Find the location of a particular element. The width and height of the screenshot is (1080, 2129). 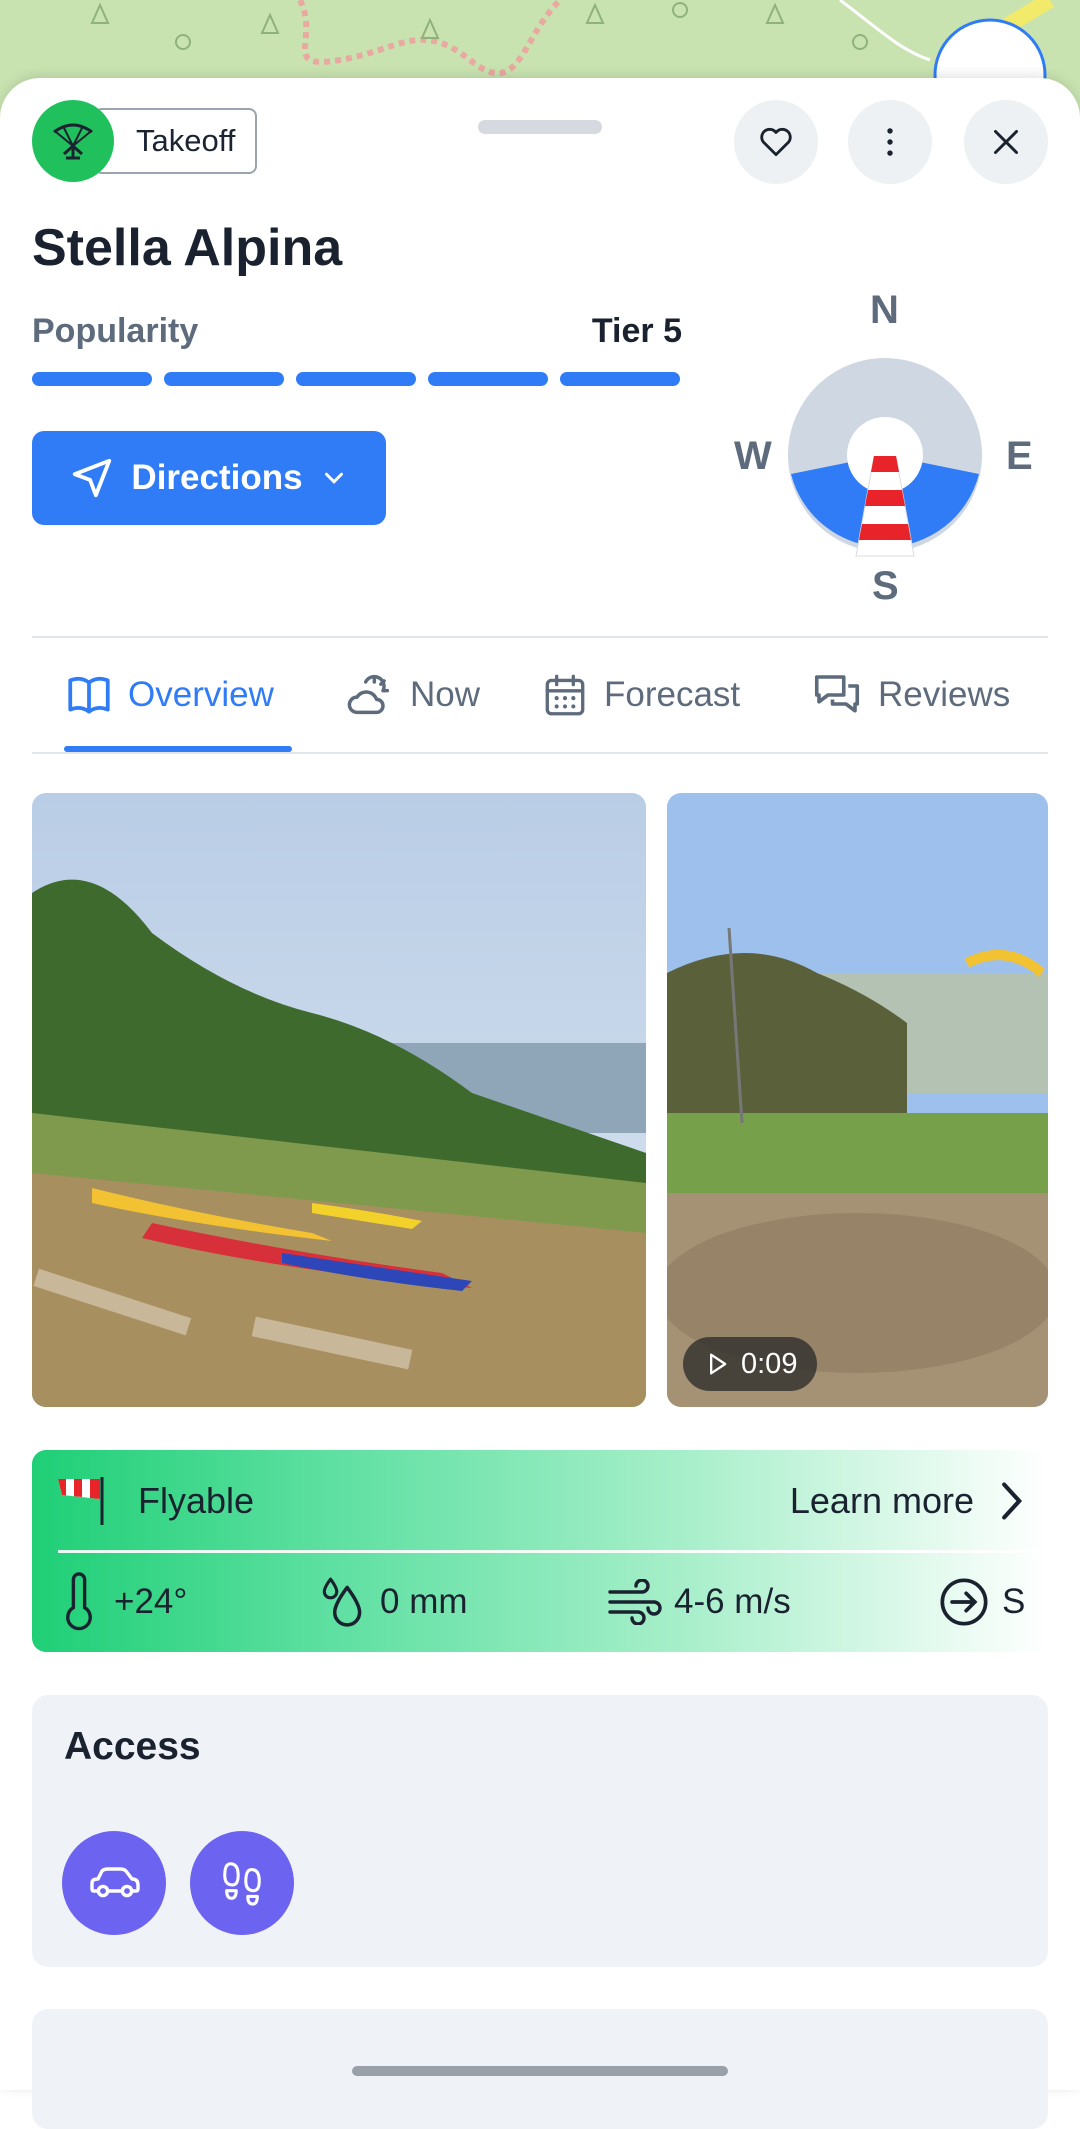

access-hike-button is located at coordinates (242, 1883).